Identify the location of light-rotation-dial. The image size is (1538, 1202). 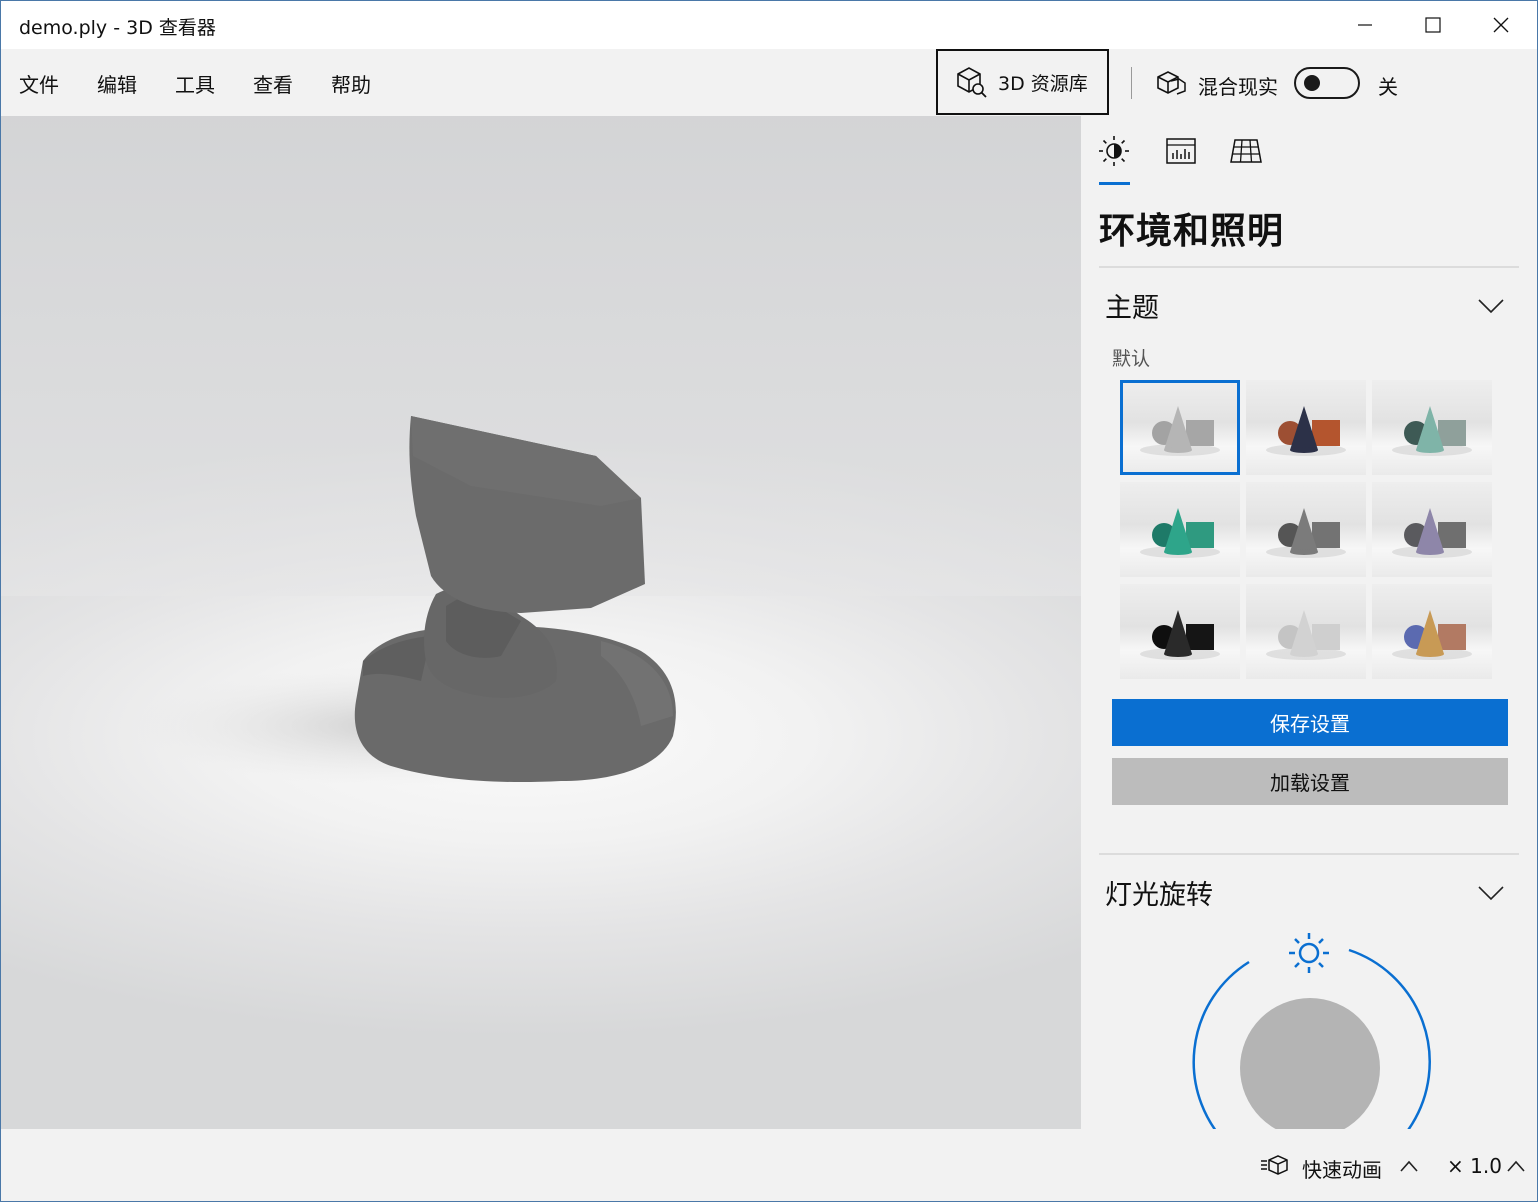
(1311, 1028).